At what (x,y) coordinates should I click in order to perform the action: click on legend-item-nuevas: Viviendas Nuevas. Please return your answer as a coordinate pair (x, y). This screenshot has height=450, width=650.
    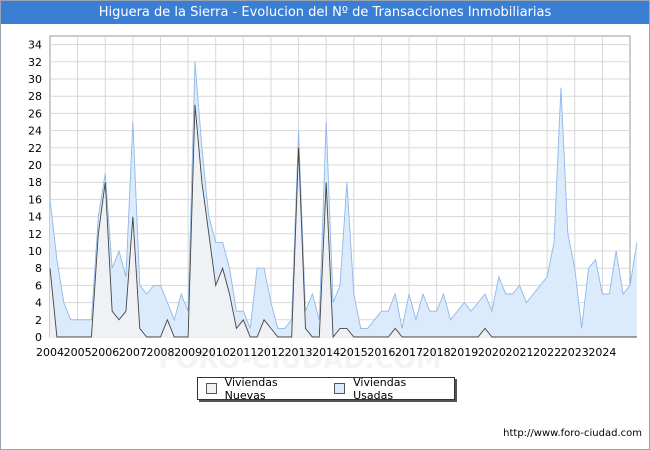
    Looking at the image, I should click on (262, 389).